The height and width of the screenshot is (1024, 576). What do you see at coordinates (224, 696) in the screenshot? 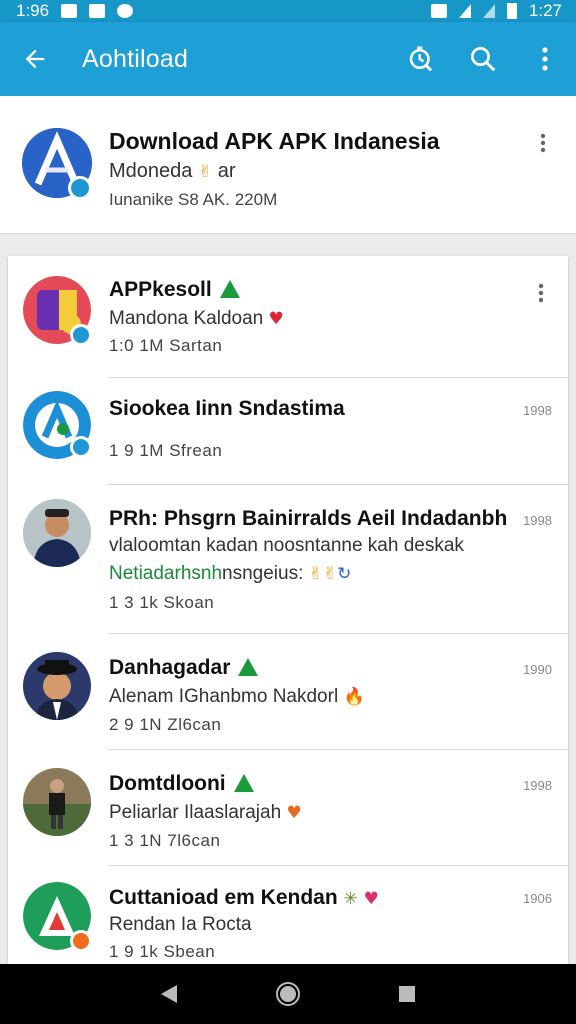
I see `item-subtitle-text: Alenam IGhanbmo Nakdorl` at bounding box center [224, 696].